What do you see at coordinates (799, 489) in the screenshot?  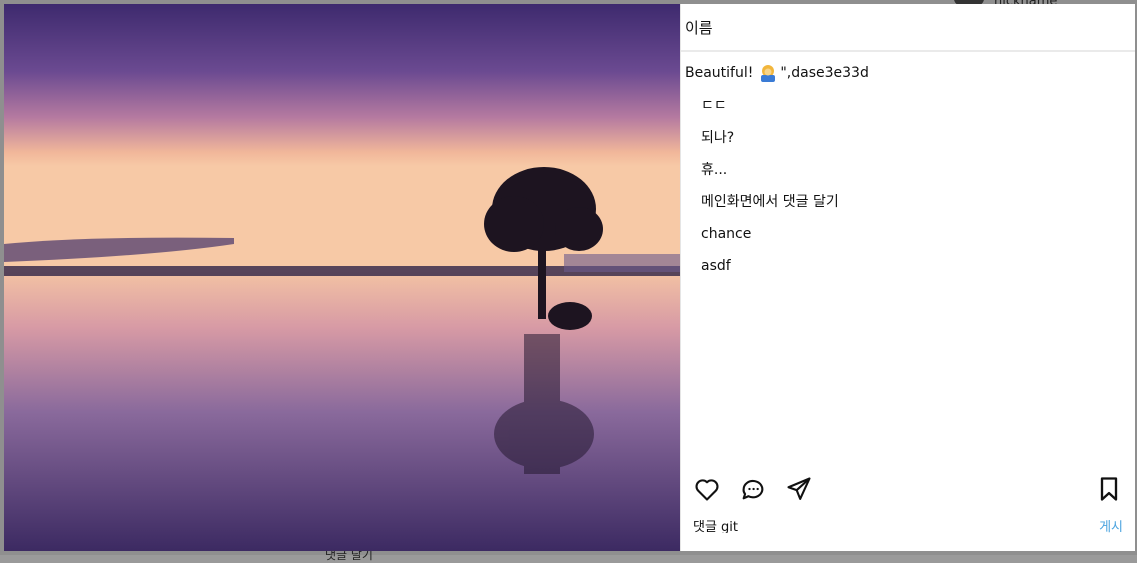 I see `send-icon` at bounding box center [799, 489].